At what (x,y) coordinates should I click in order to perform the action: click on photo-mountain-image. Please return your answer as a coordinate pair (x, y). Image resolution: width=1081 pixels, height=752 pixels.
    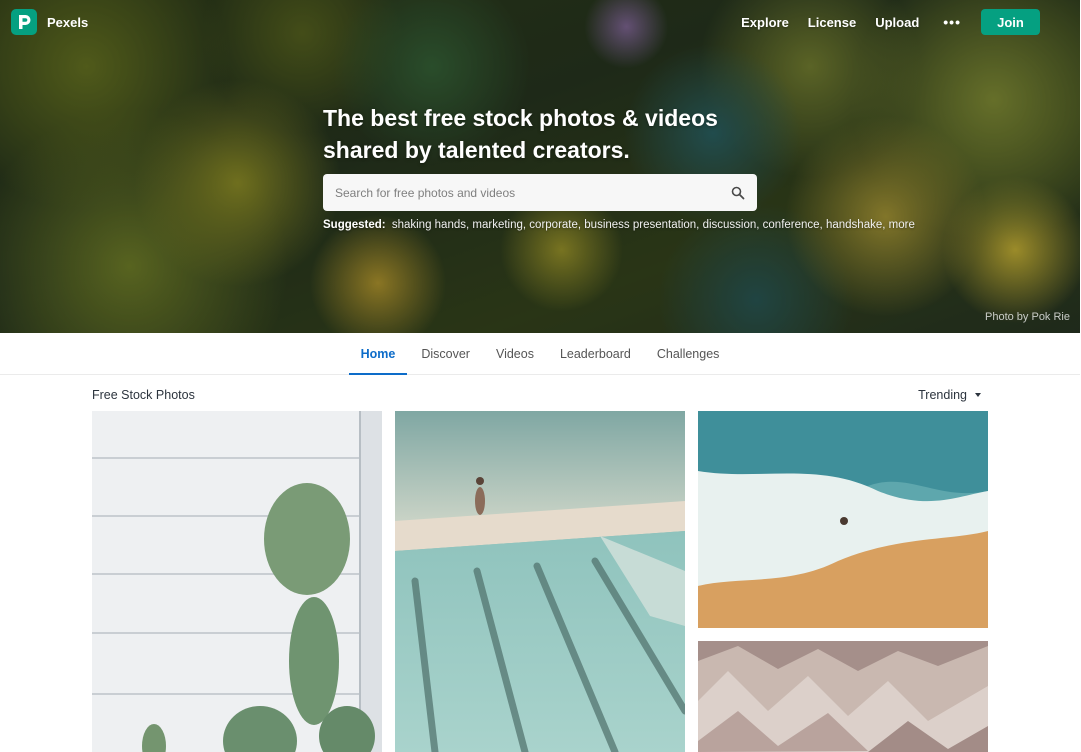
    Looking at the image, I should click on (843, 696).